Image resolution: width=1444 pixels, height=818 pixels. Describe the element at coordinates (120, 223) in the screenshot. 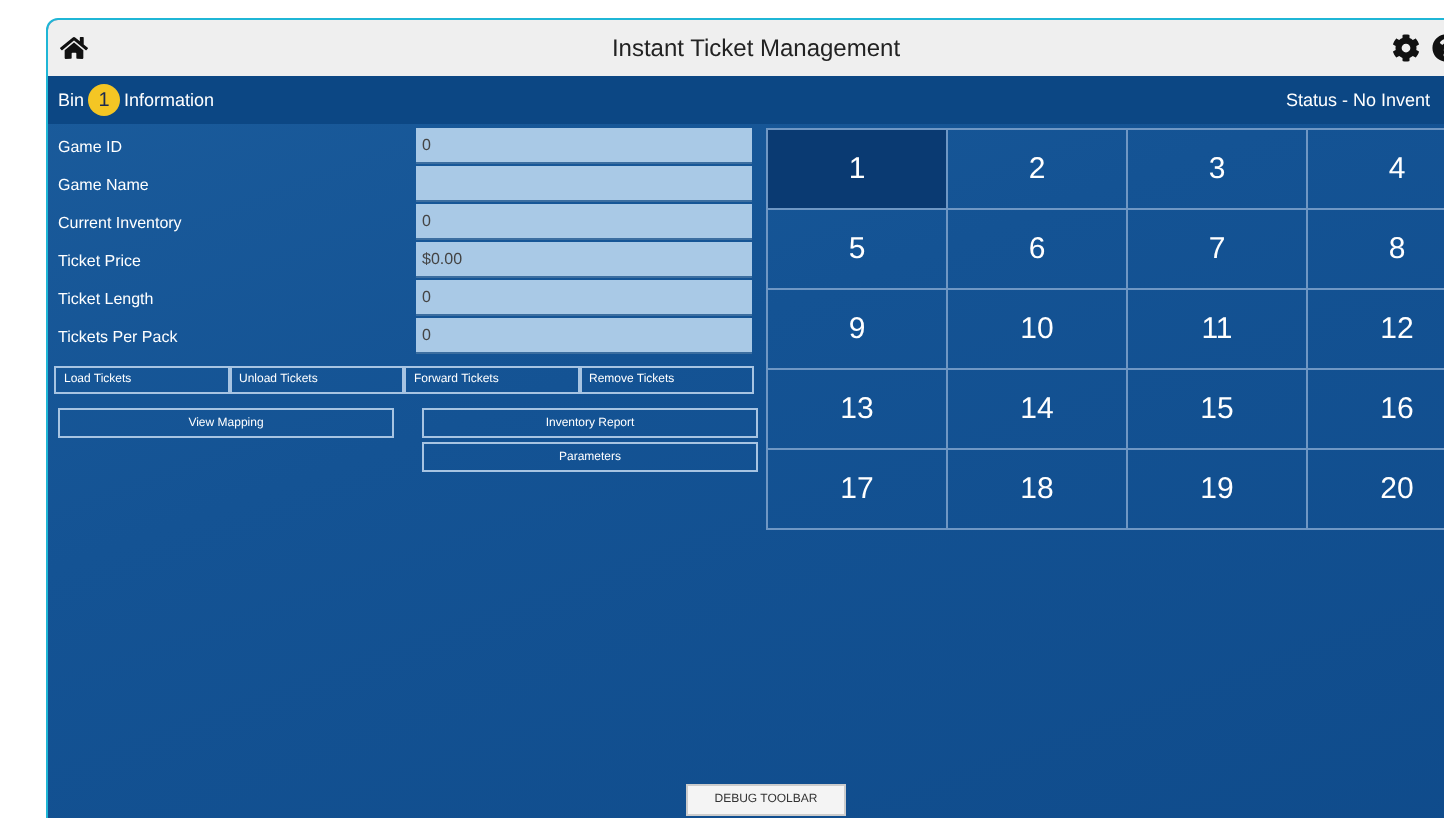

I see `field-label: Current Inventory` at that location.